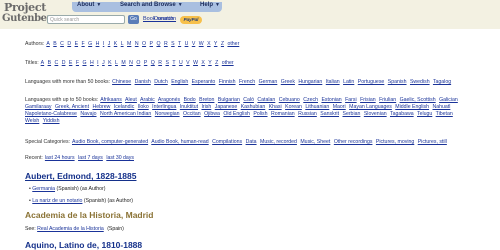 The width and height of the screenshot is (500, 250). What do you see at coordinates (442, 82) in the screenshot?
I see `language-link: Tagalog` at bounding box center [442, 82].